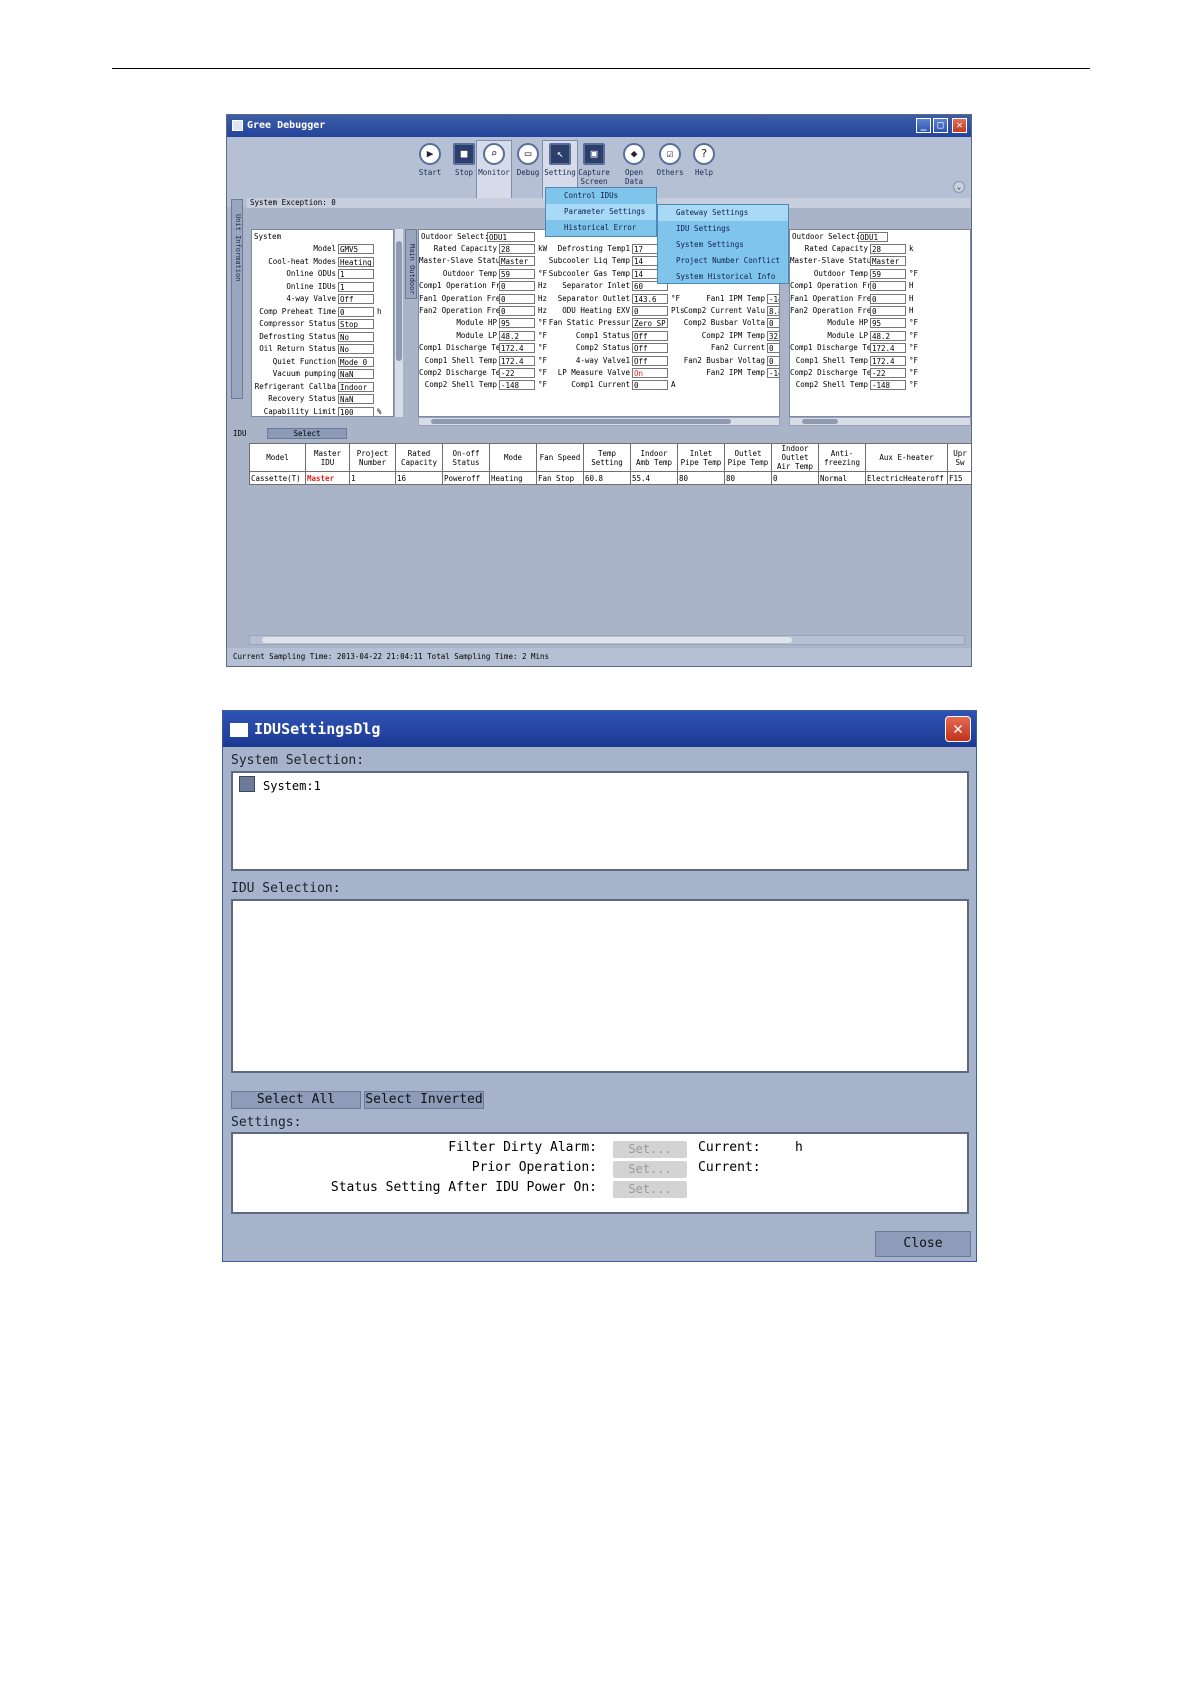 The height and width of the screenshot is (1684, 1191). What do you see at coordinates (239, 730) in the screenshot?
I see `dialog-app-icon` at bounding box center [239, 730].